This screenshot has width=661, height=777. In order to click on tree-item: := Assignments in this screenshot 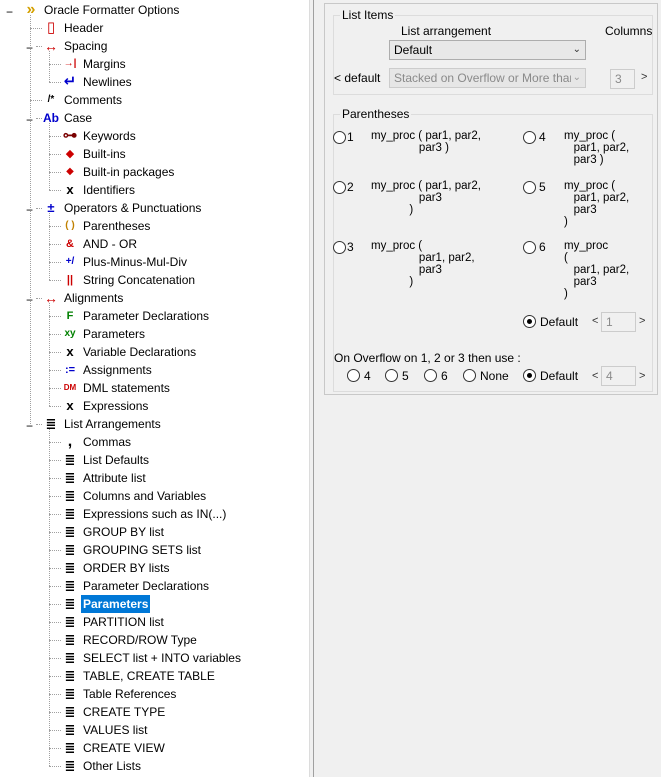, I will do `click(107, 370)`.